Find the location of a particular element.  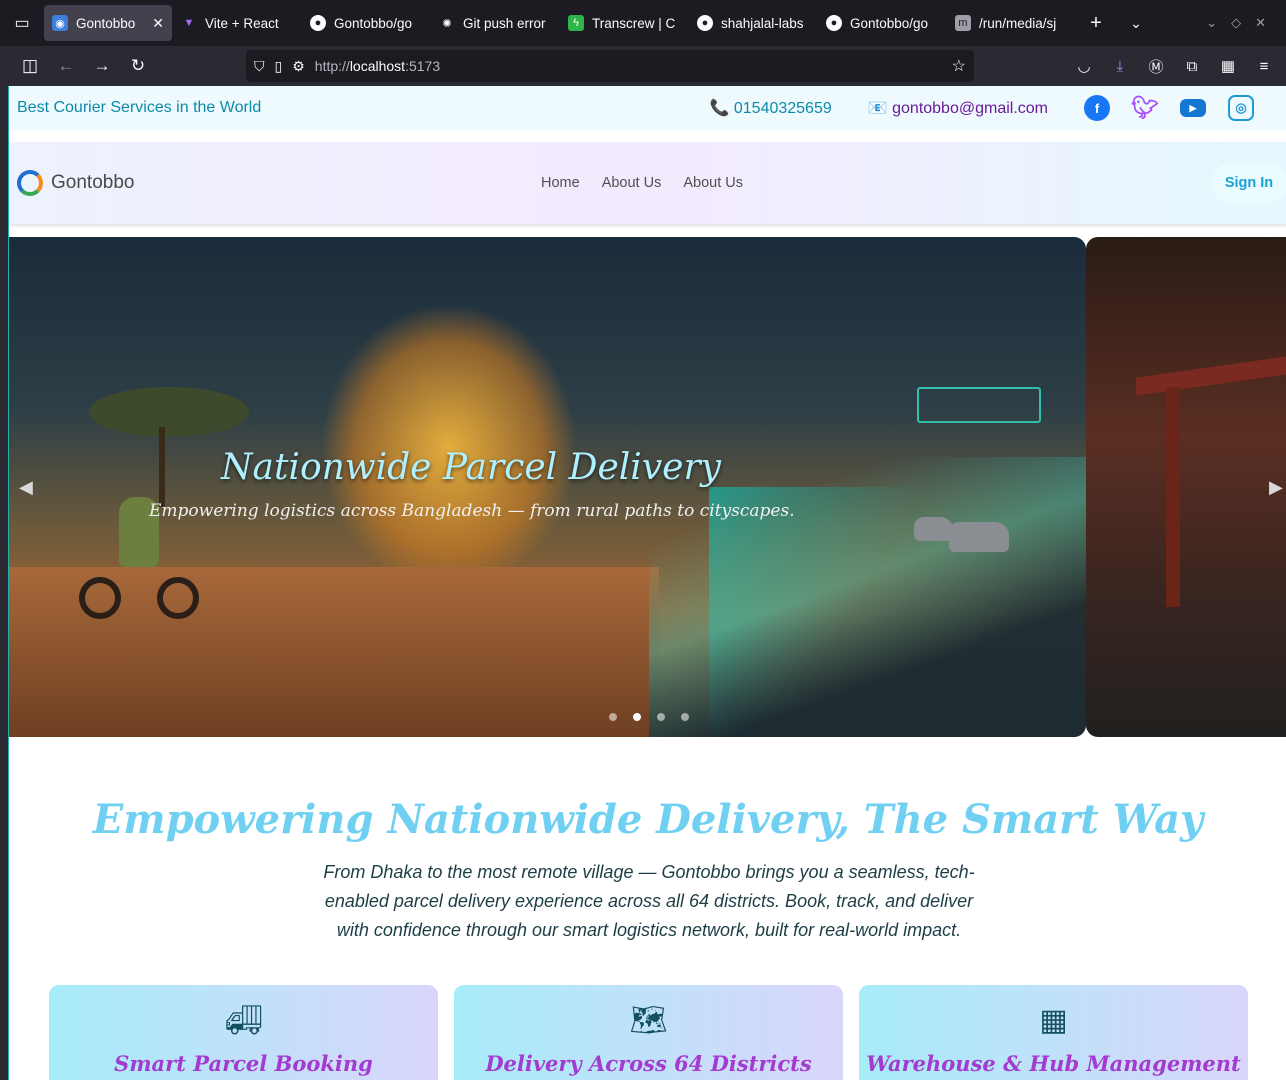

feature-title: Delivery Across 64 Districts is located at coordinates (648, 1063).